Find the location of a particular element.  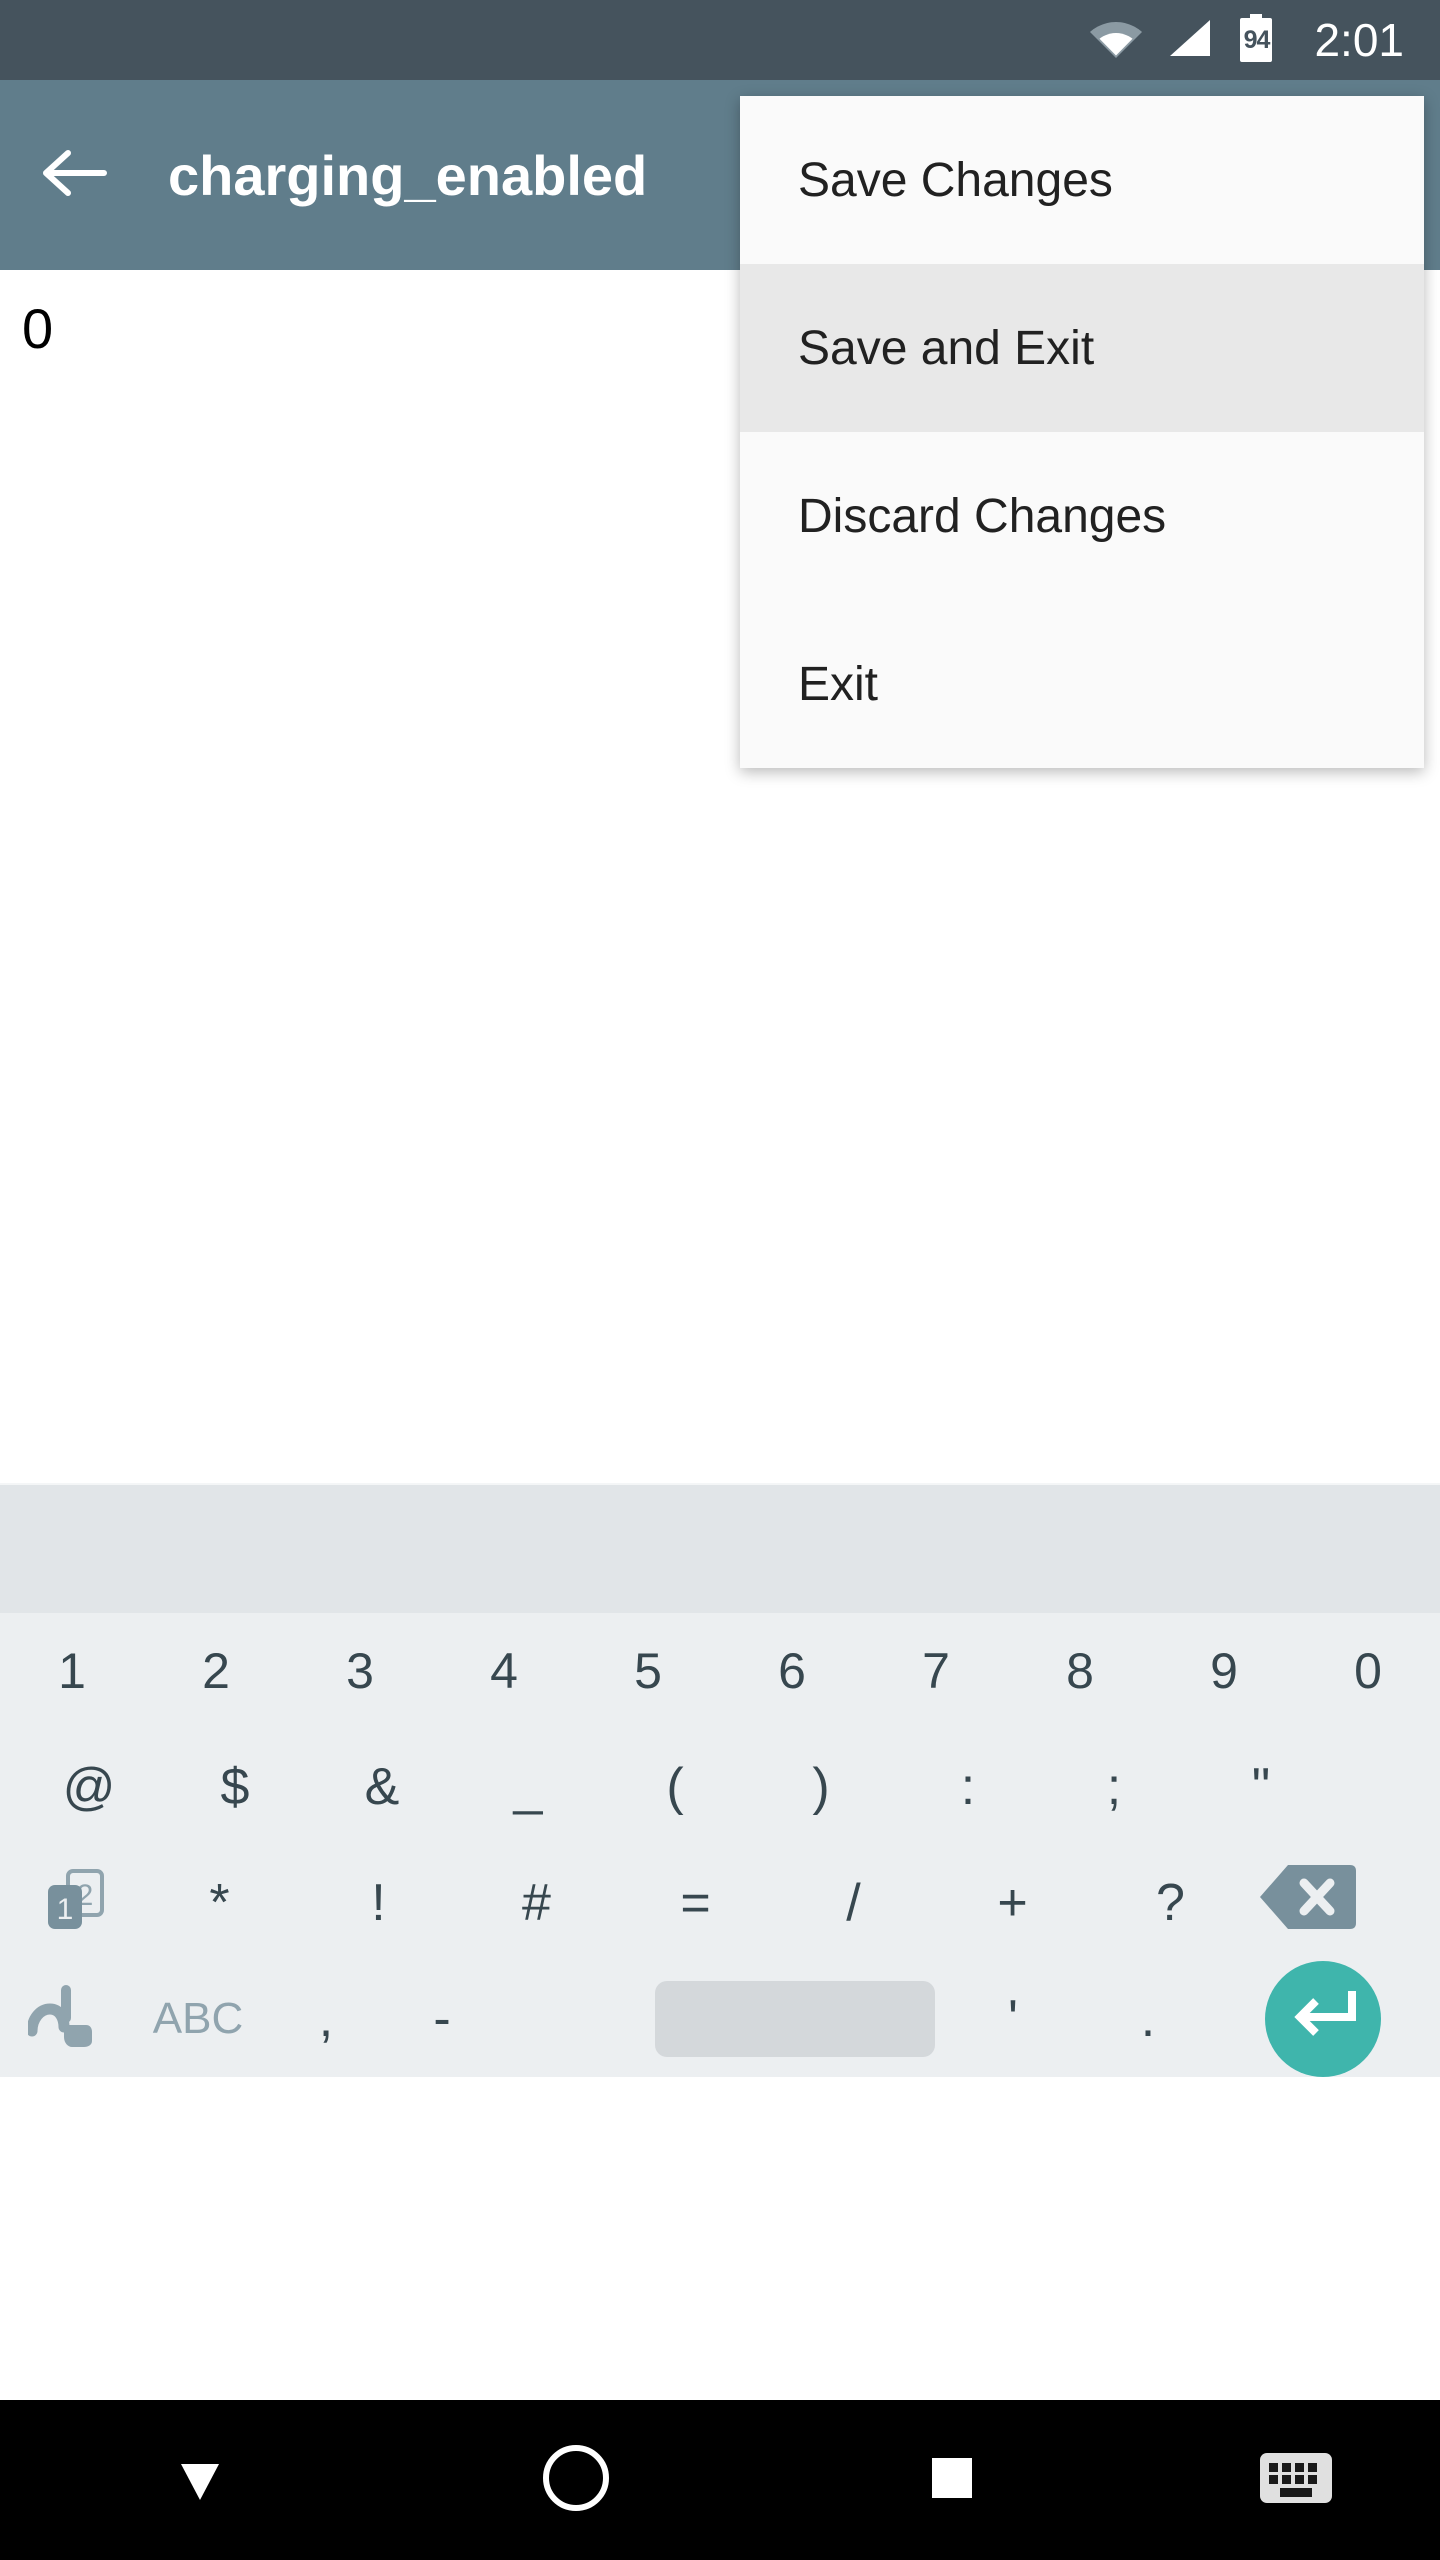

key-colon: : is located at coordinates (968, 1787).